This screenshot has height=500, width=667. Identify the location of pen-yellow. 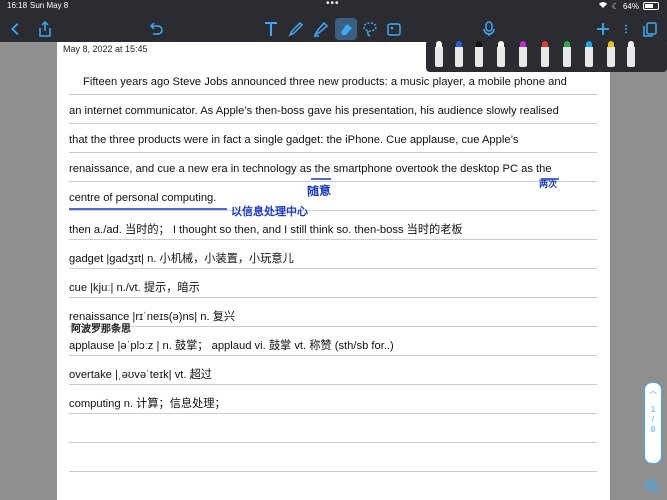
(611, 54).